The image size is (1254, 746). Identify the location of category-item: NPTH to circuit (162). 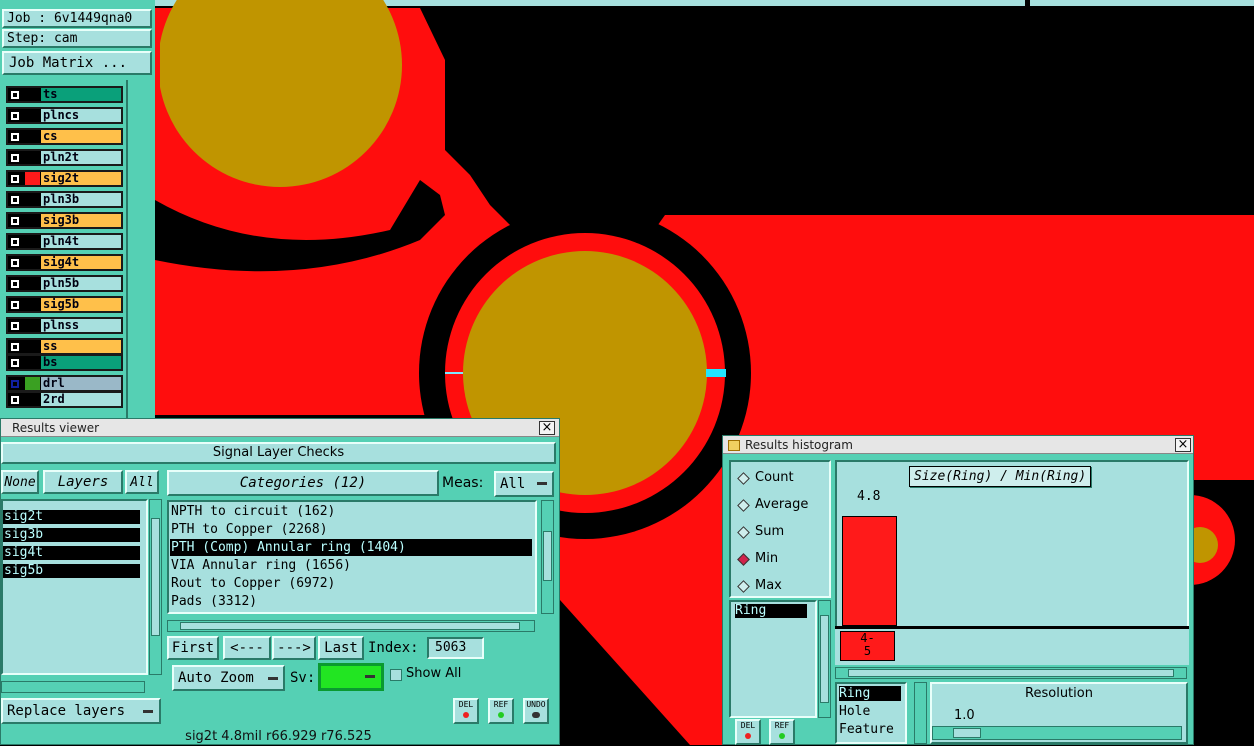
(351, 511).